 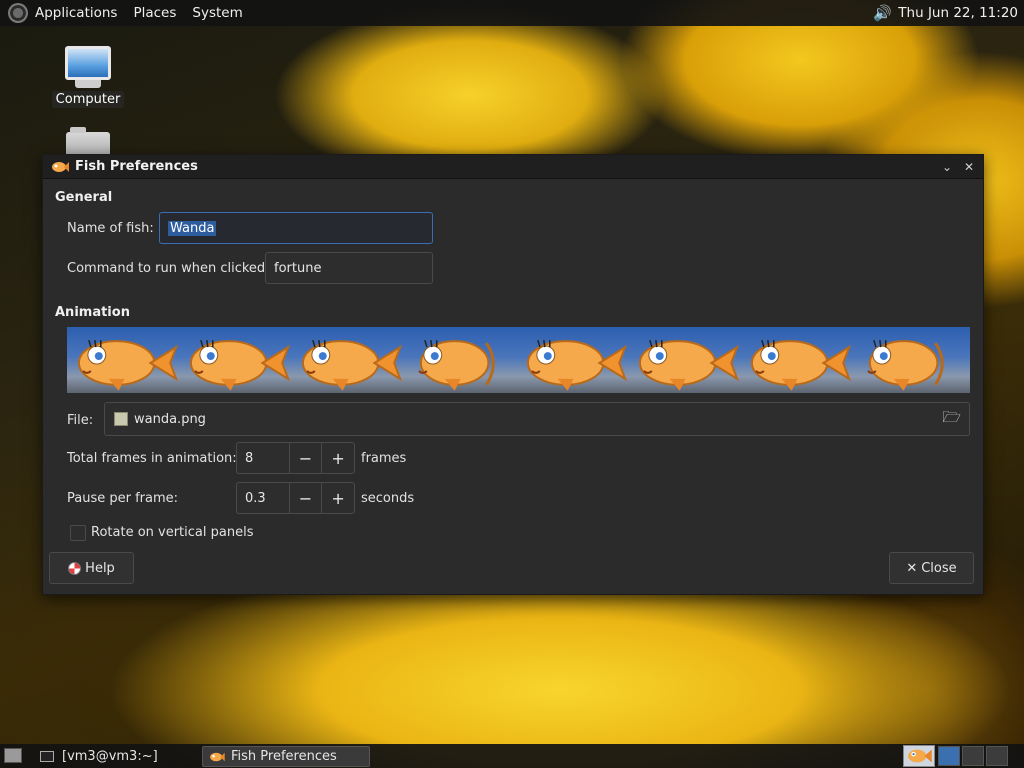 I want to click on pause-unit: seconds, so click(x=388, y=498).